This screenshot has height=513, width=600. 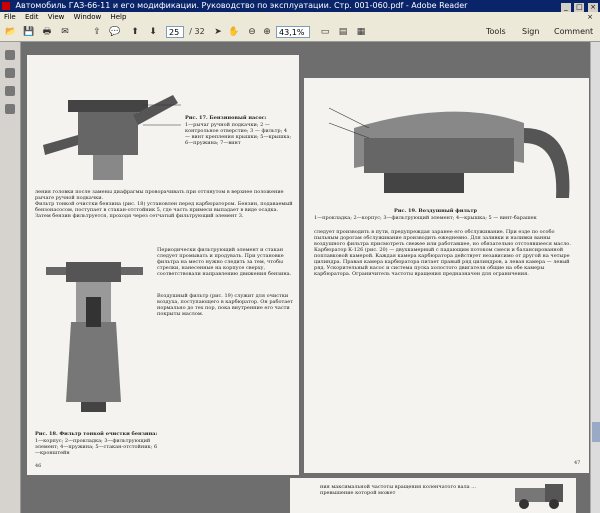 What do you see at coordinates (577, 463) in the screenshot?
I see `right-page-number: 47` at bounding box center [577, 463].